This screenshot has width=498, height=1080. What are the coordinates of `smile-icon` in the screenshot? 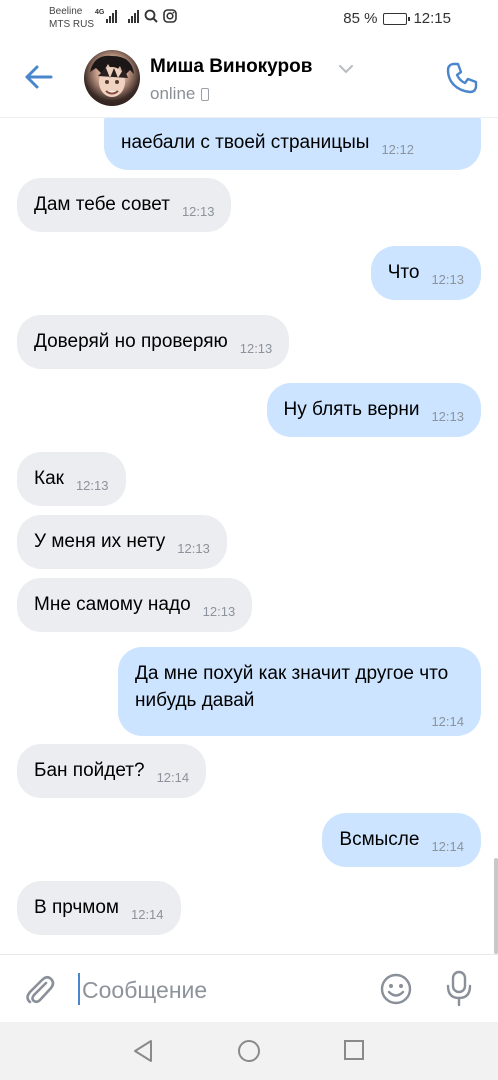 It's located at (396, 989).